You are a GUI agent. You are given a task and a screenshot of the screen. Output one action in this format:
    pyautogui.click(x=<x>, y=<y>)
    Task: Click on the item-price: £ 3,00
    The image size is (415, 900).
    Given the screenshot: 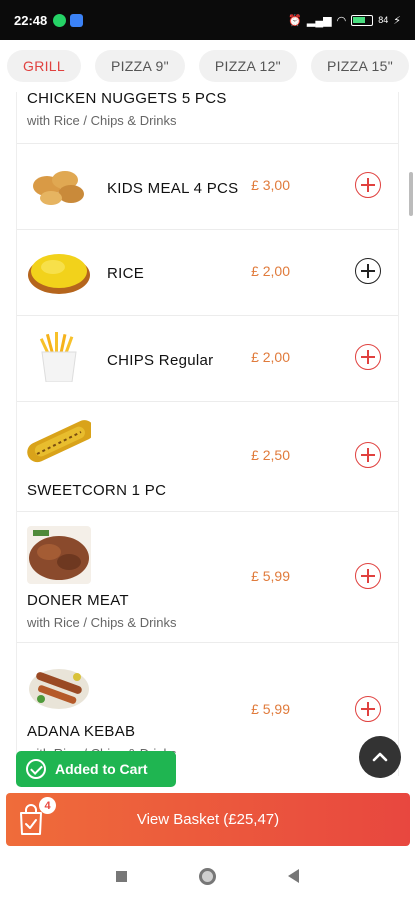 What is the action you would take?
    pyautogui.click(x=270, y=185)
    